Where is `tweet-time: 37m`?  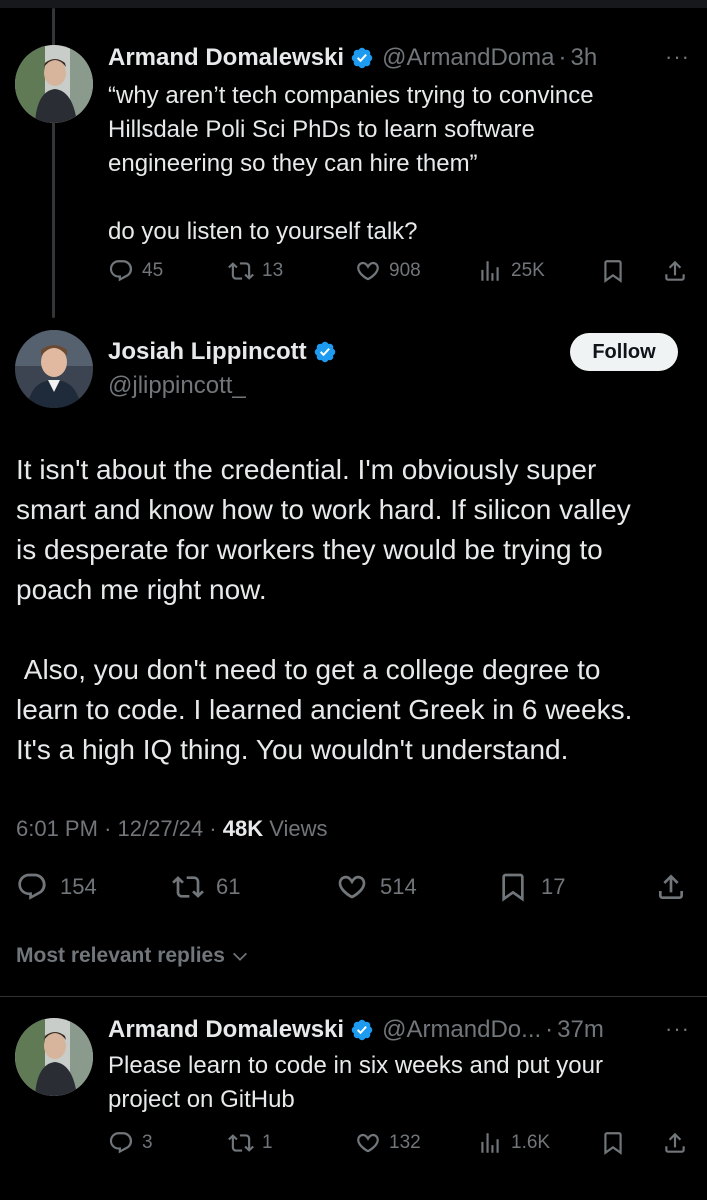
tweet-time: 37m is located at coordinates (580, 1030).